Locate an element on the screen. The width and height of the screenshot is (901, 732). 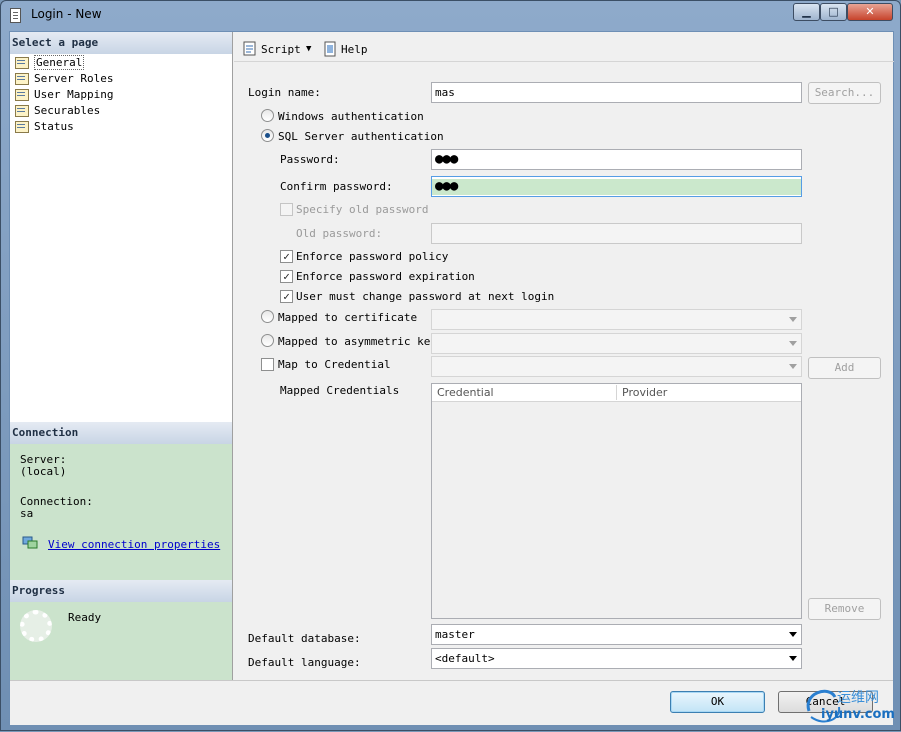
grid-column-separator is located at coordinates (616, 392).